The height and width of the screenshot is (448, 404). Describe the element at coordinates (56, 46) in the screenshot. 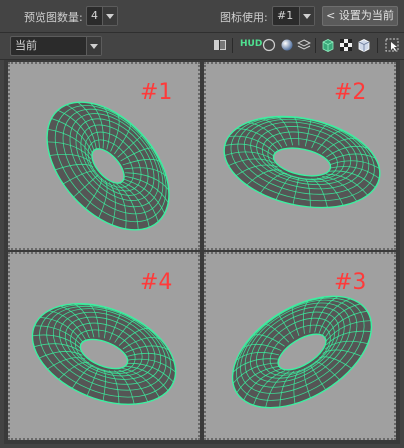

I see `camera-dropdown: 当前` at that location.